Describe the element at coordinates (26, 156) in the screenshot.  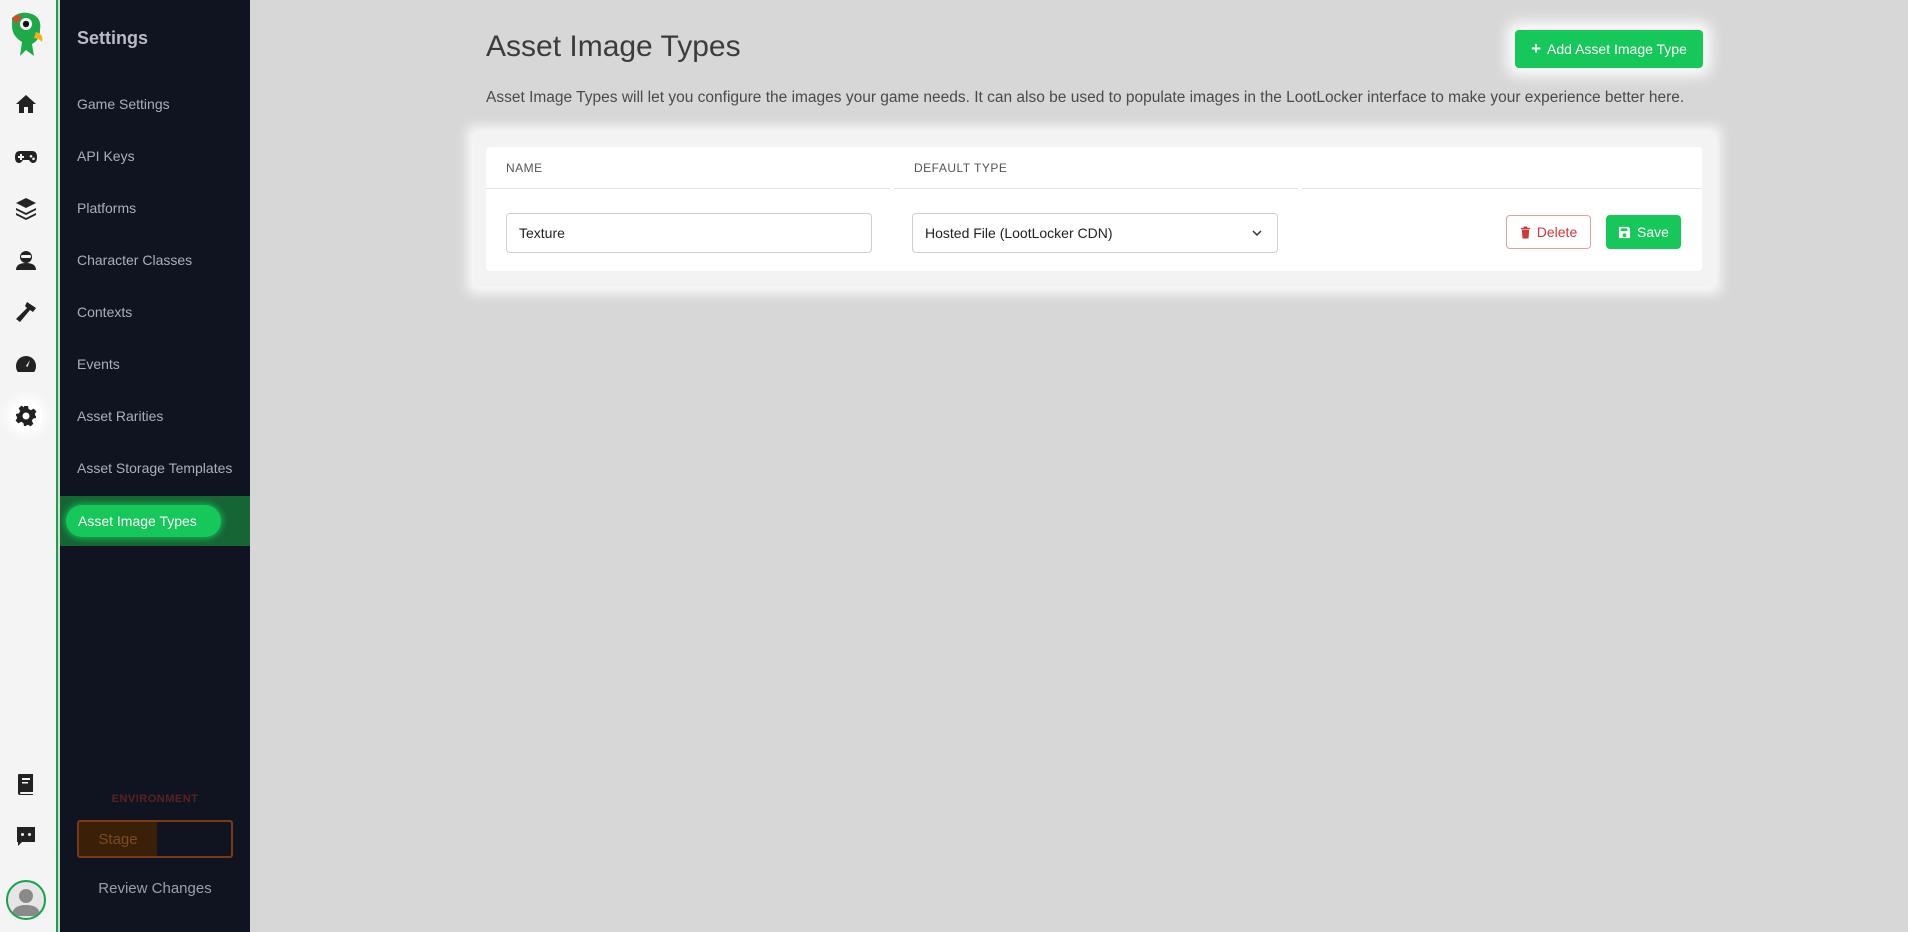
I see `gamepad-icon` at that location.